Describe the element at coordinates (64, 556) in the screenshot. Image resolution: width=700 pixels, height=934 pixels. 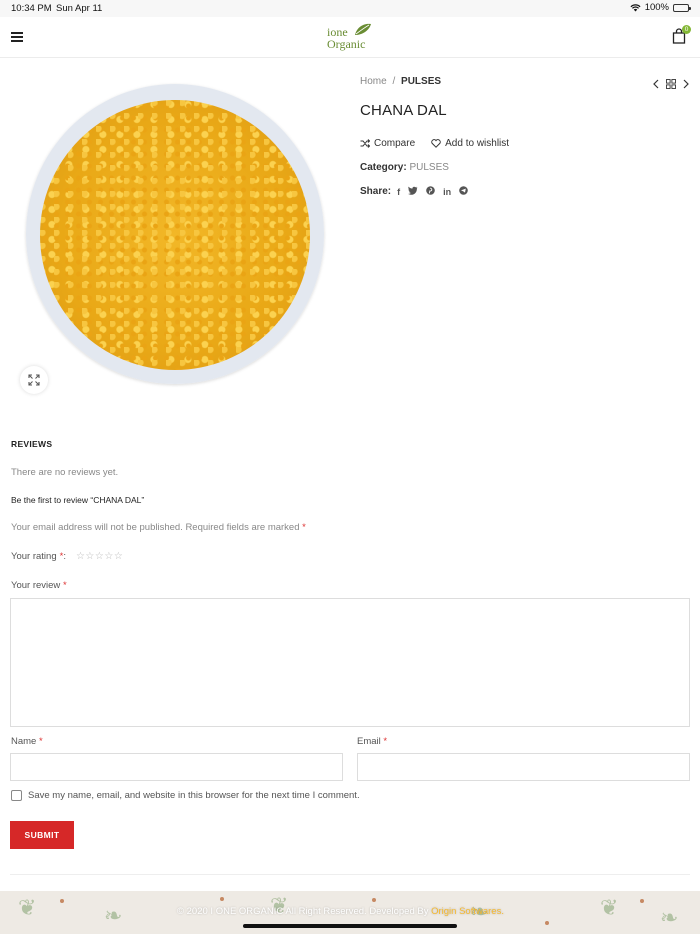
I see `rating-colon: :` at that location.